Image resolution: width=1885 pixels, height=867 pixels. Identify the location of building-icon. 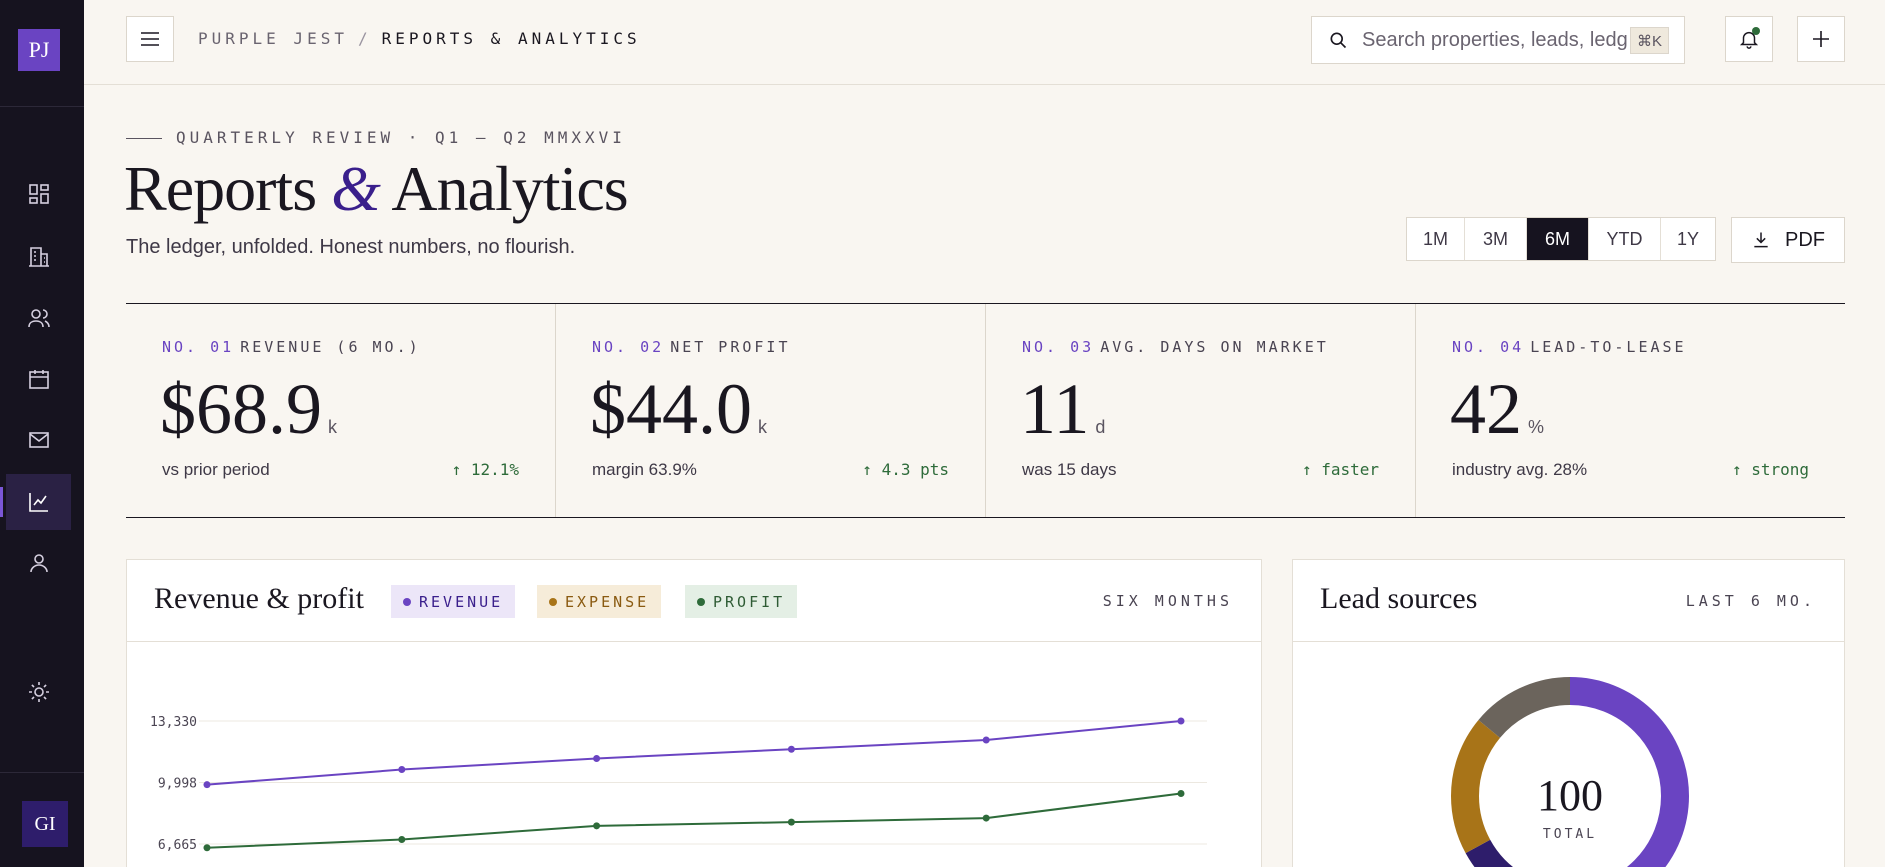
(38, 257).